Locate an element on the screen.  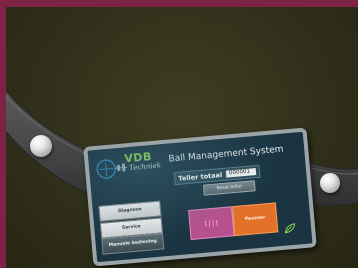
leaf-icon is located at coordinates (290, 228).